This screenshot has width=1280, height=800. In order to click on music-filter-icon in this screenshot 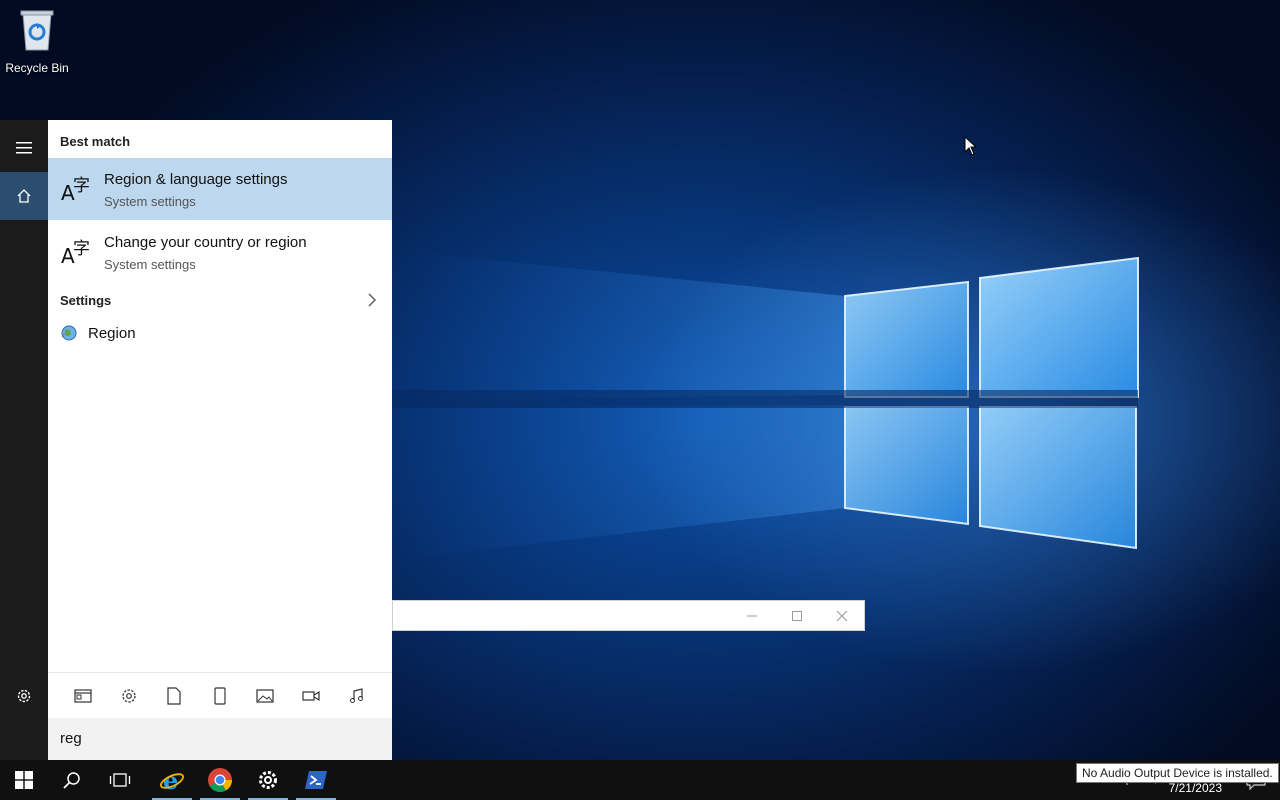, I will do `click(356, 695)`.